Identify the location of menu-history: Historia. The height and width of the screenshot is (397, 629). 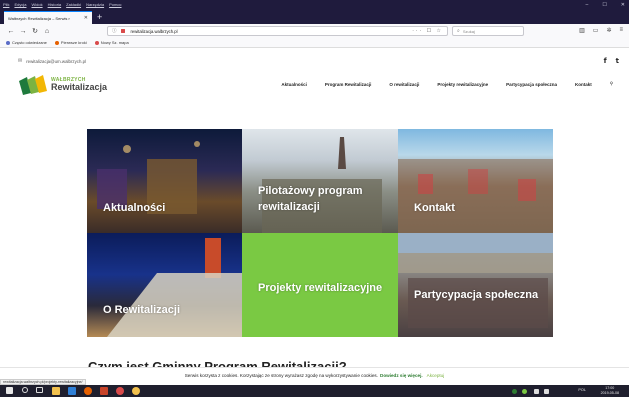
(55, 4).